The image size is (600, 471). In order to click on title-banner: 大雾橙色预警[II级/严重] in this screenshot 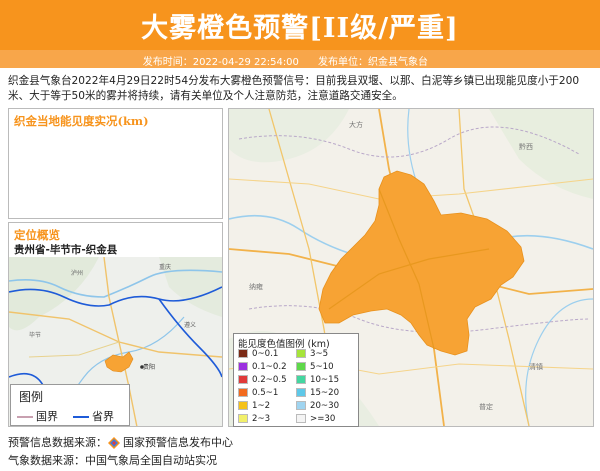, I will do `click(300, 25)`.